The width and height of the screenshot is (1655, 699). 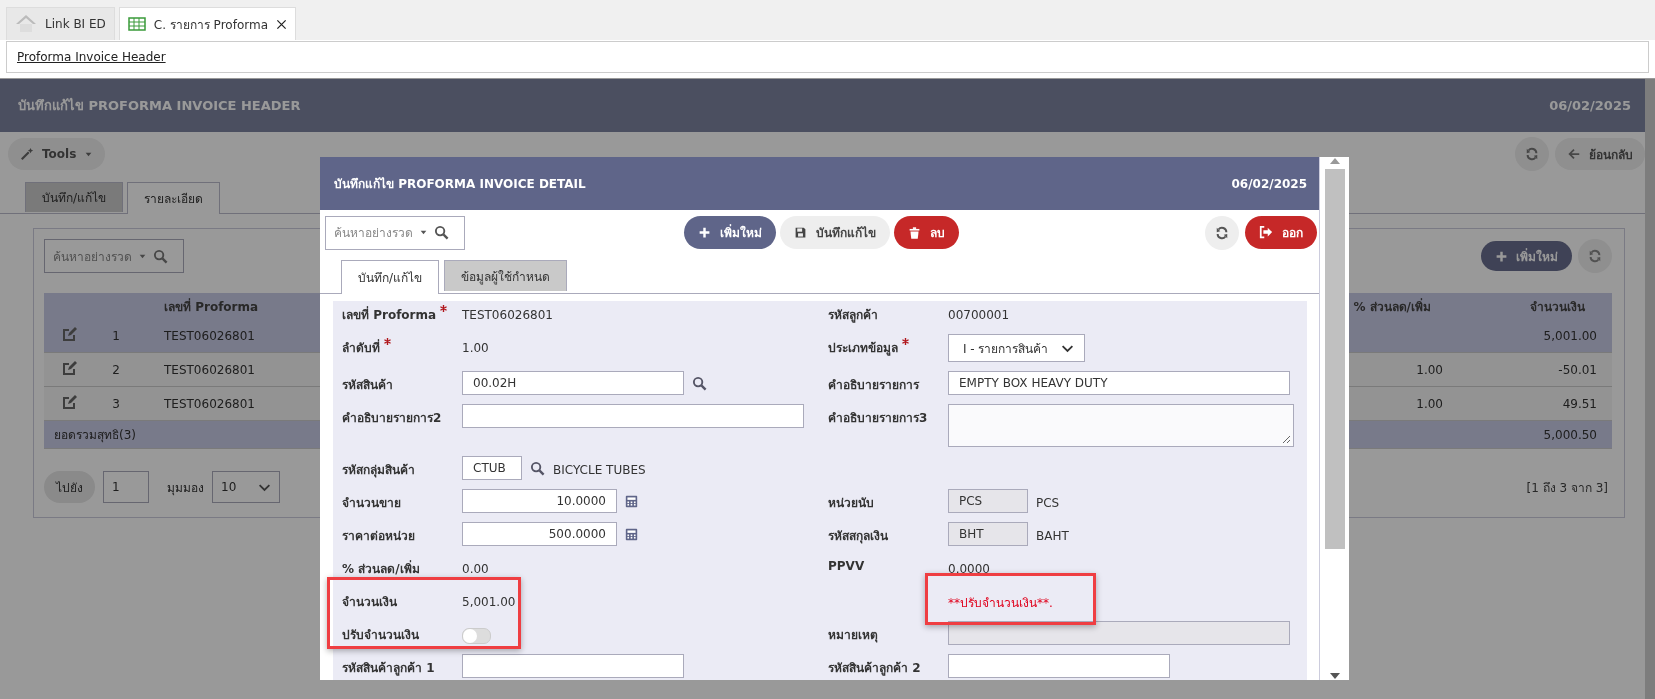 What do you see at coordinates (379, 536) in the screenshot?
I see `field-label: ราคาต่อหน่วย` at bounding box center [379, 536].